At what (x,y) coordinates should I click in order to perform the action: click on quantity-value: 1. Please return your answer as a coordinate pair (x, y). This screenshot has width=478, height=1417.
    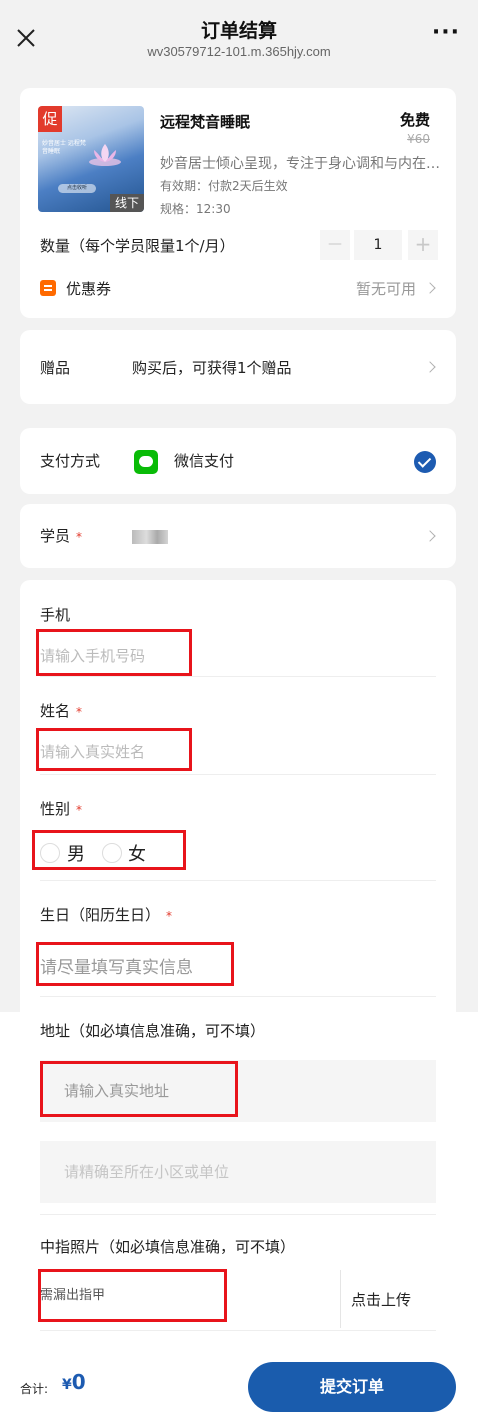
    Looking at the image, I should click on (378, 245).